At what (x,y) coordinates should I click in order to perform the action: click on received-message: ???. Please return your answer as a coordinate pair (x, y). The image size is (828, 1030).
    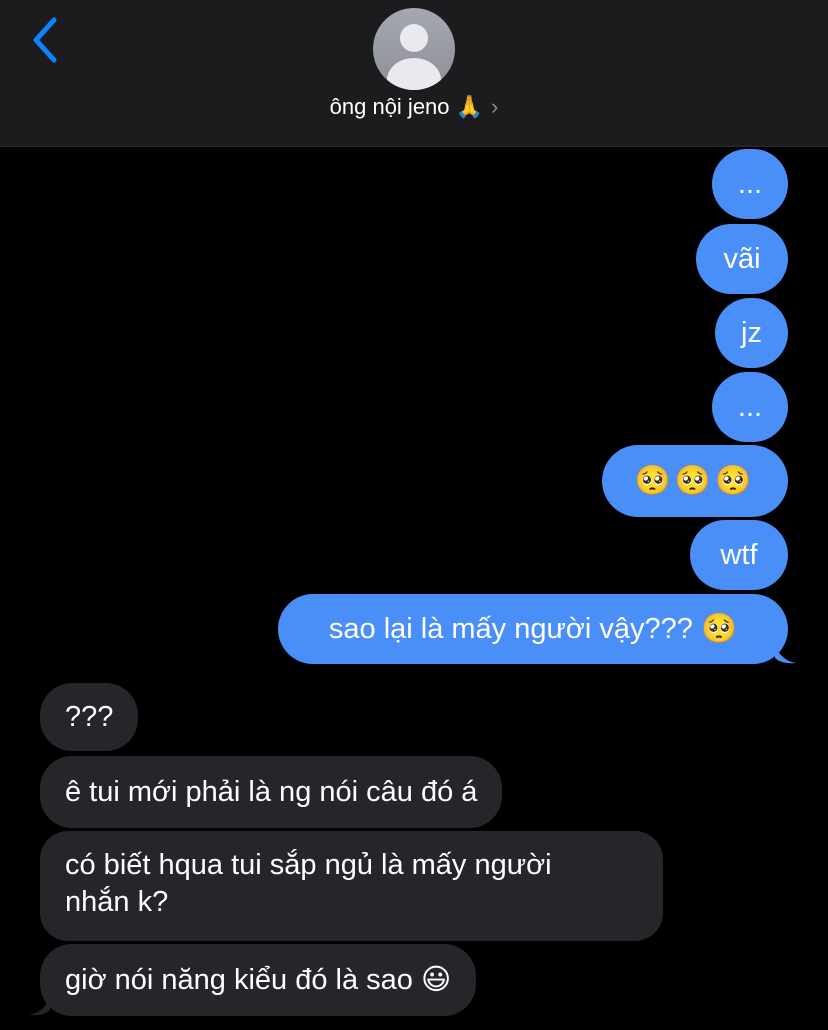
    Looking at the image, I should click on (89, 717).